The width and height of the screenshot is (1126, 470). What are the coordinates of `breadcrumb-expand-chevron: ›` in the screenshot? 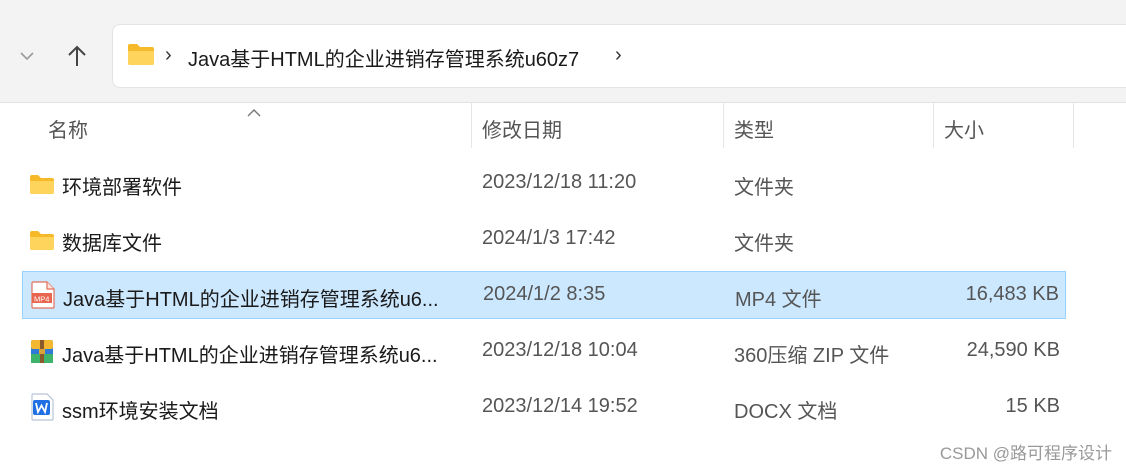 It's located at (618, 55).